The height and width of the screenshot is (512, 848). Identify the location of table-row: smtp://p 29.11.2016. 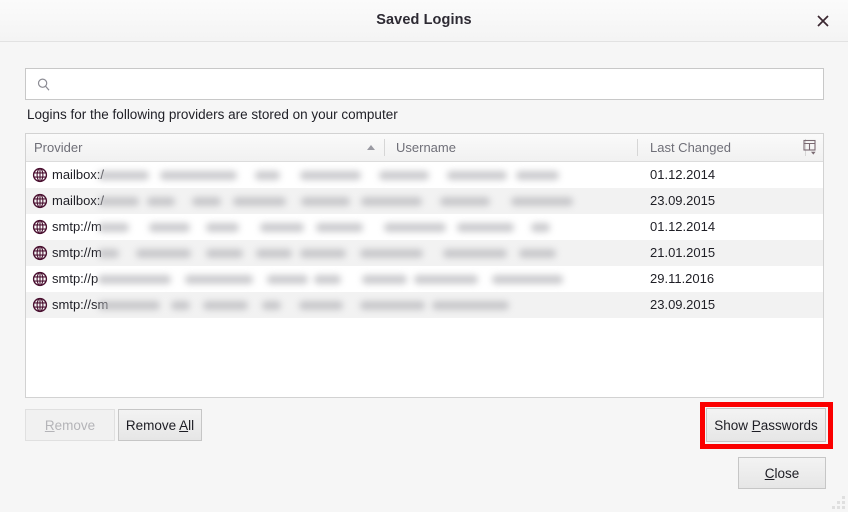
(424, 279).